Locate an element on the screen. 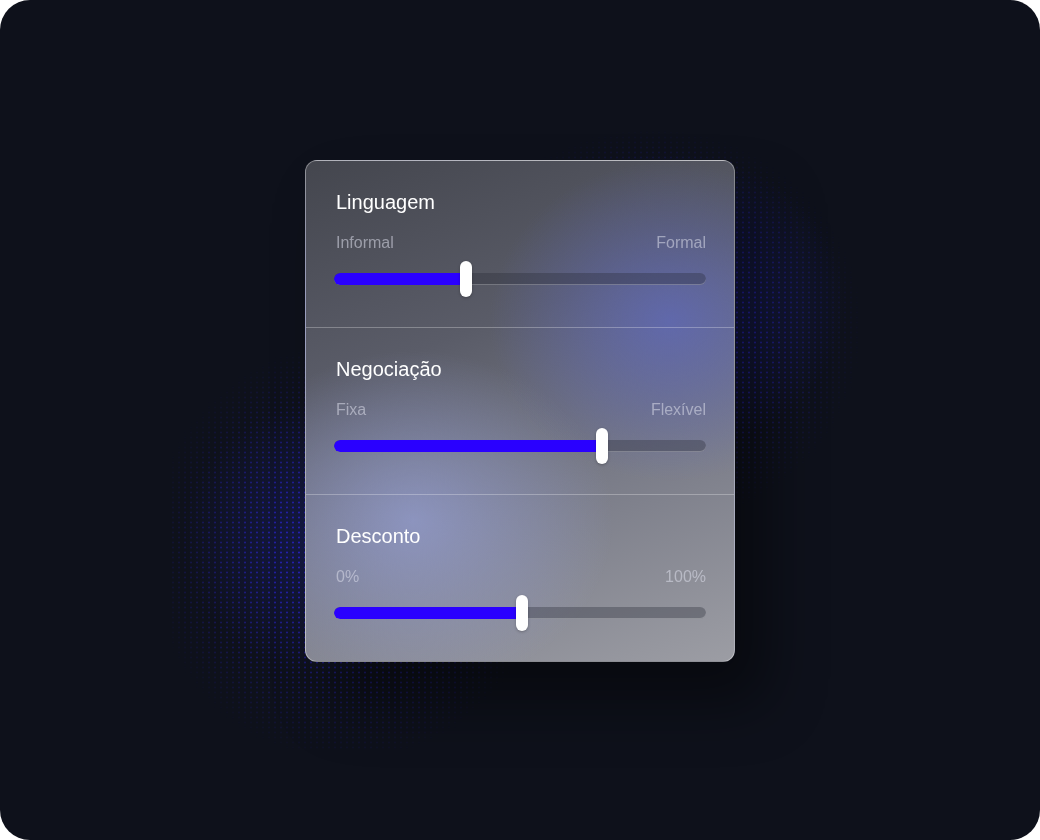 This screenshot has width=1040, height=840. slider-title: Desconto is located at coordinates (378, 536).